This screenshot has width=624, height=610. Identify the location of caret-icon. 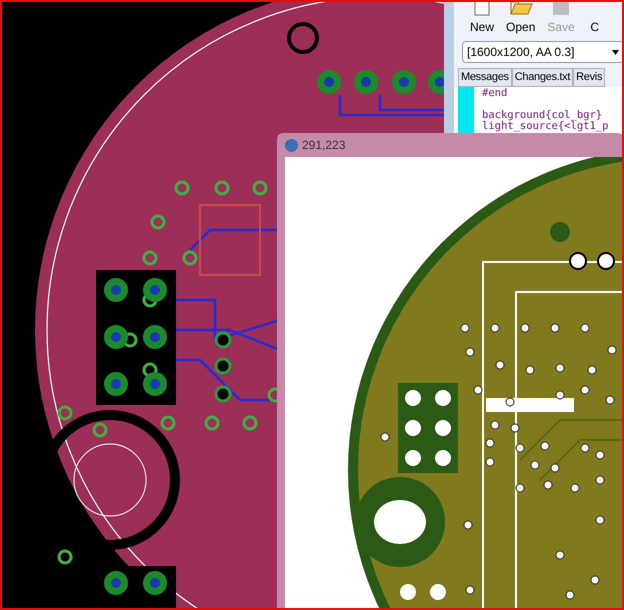
(615, 52).